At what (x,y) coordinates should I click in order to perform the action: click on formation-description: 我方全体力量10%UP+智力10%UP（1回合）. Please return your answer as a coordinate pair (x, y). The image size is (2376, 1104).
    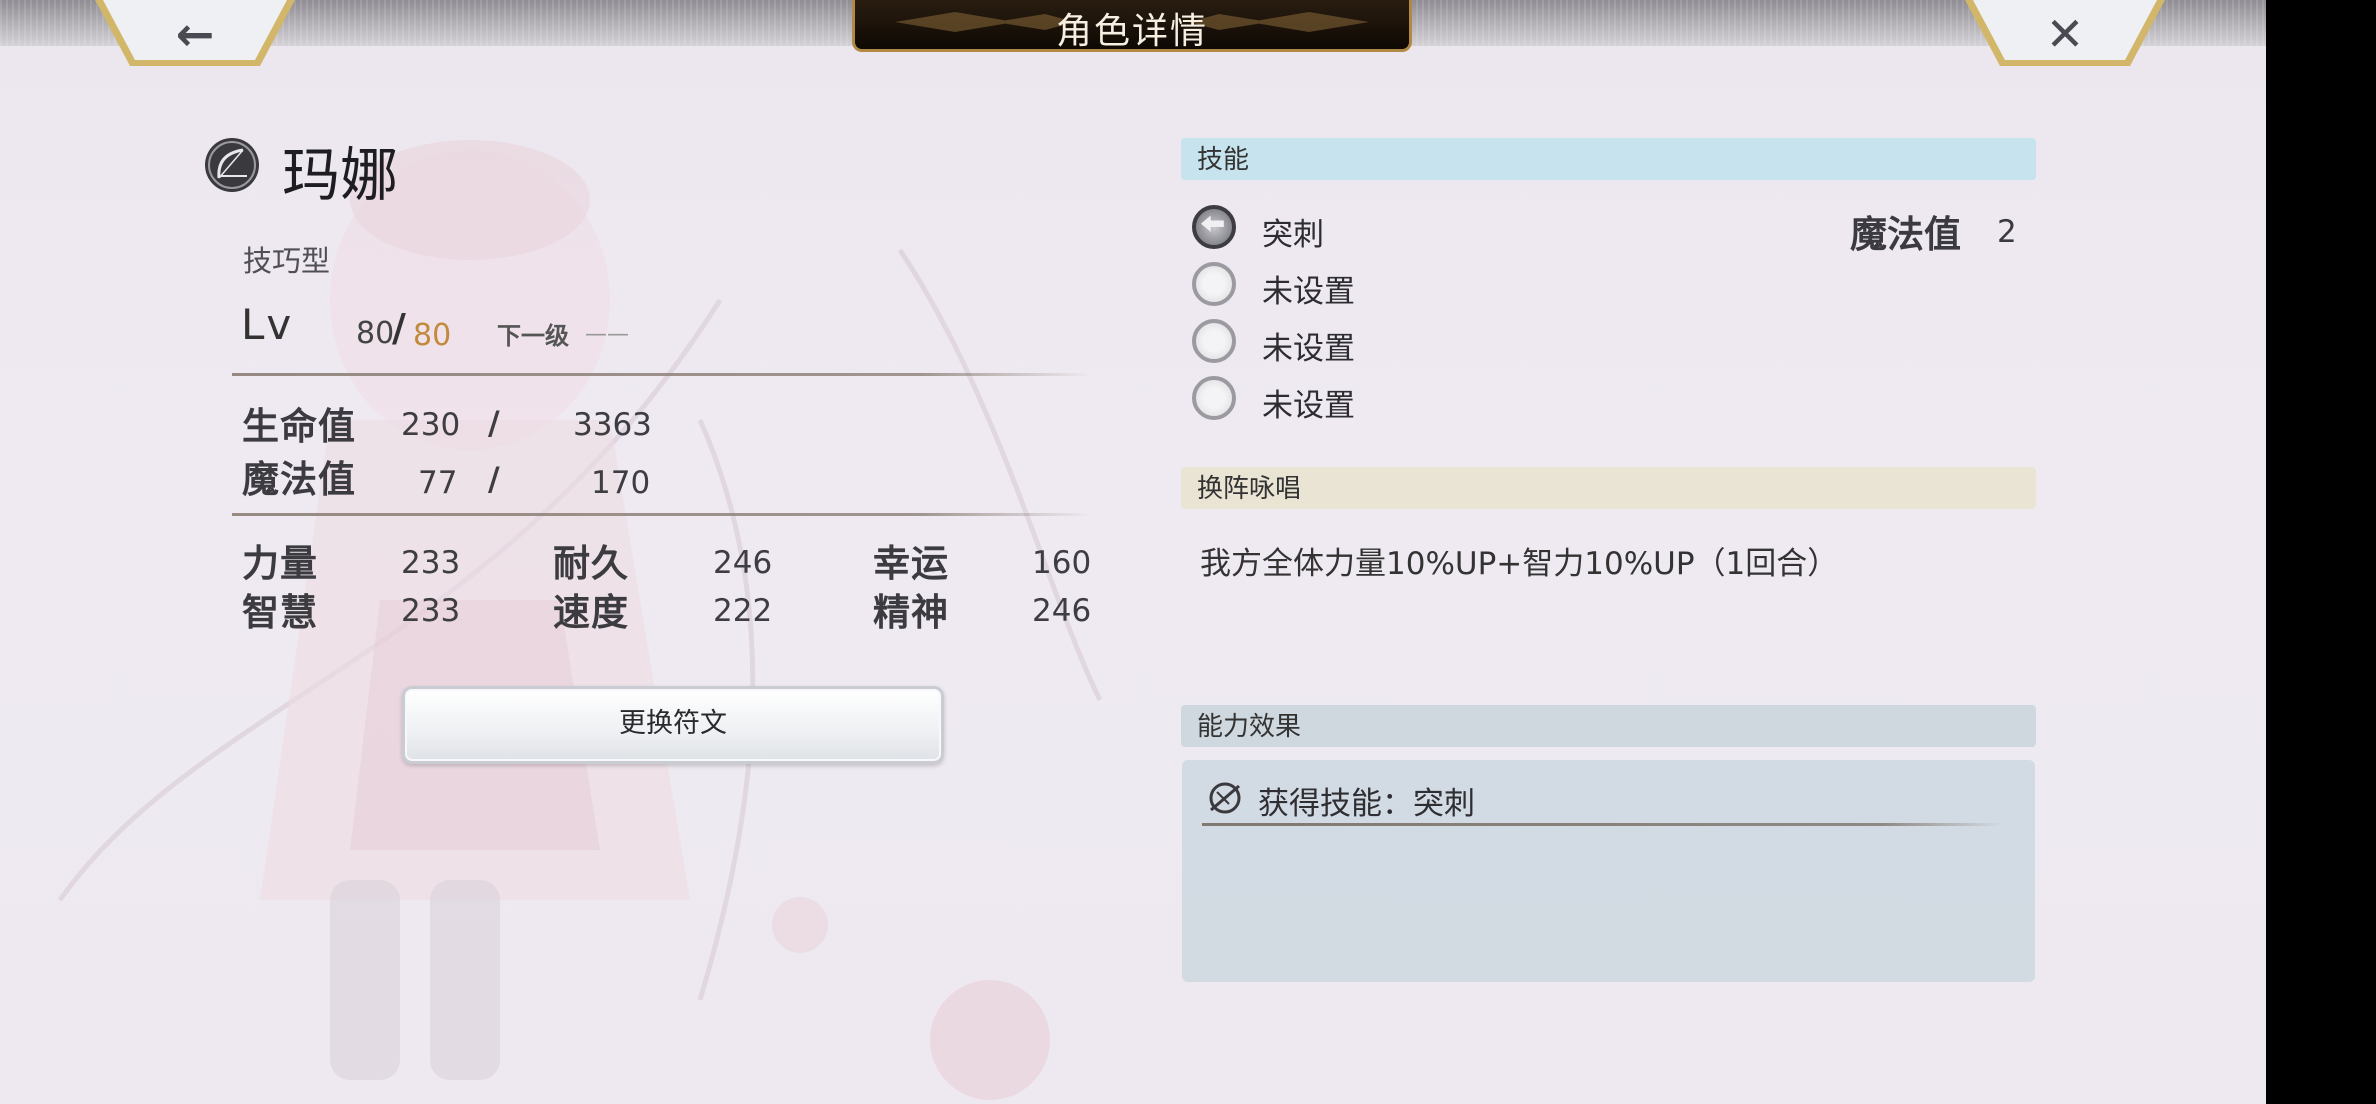
    Looking at the image, I should click on (1519, 564).